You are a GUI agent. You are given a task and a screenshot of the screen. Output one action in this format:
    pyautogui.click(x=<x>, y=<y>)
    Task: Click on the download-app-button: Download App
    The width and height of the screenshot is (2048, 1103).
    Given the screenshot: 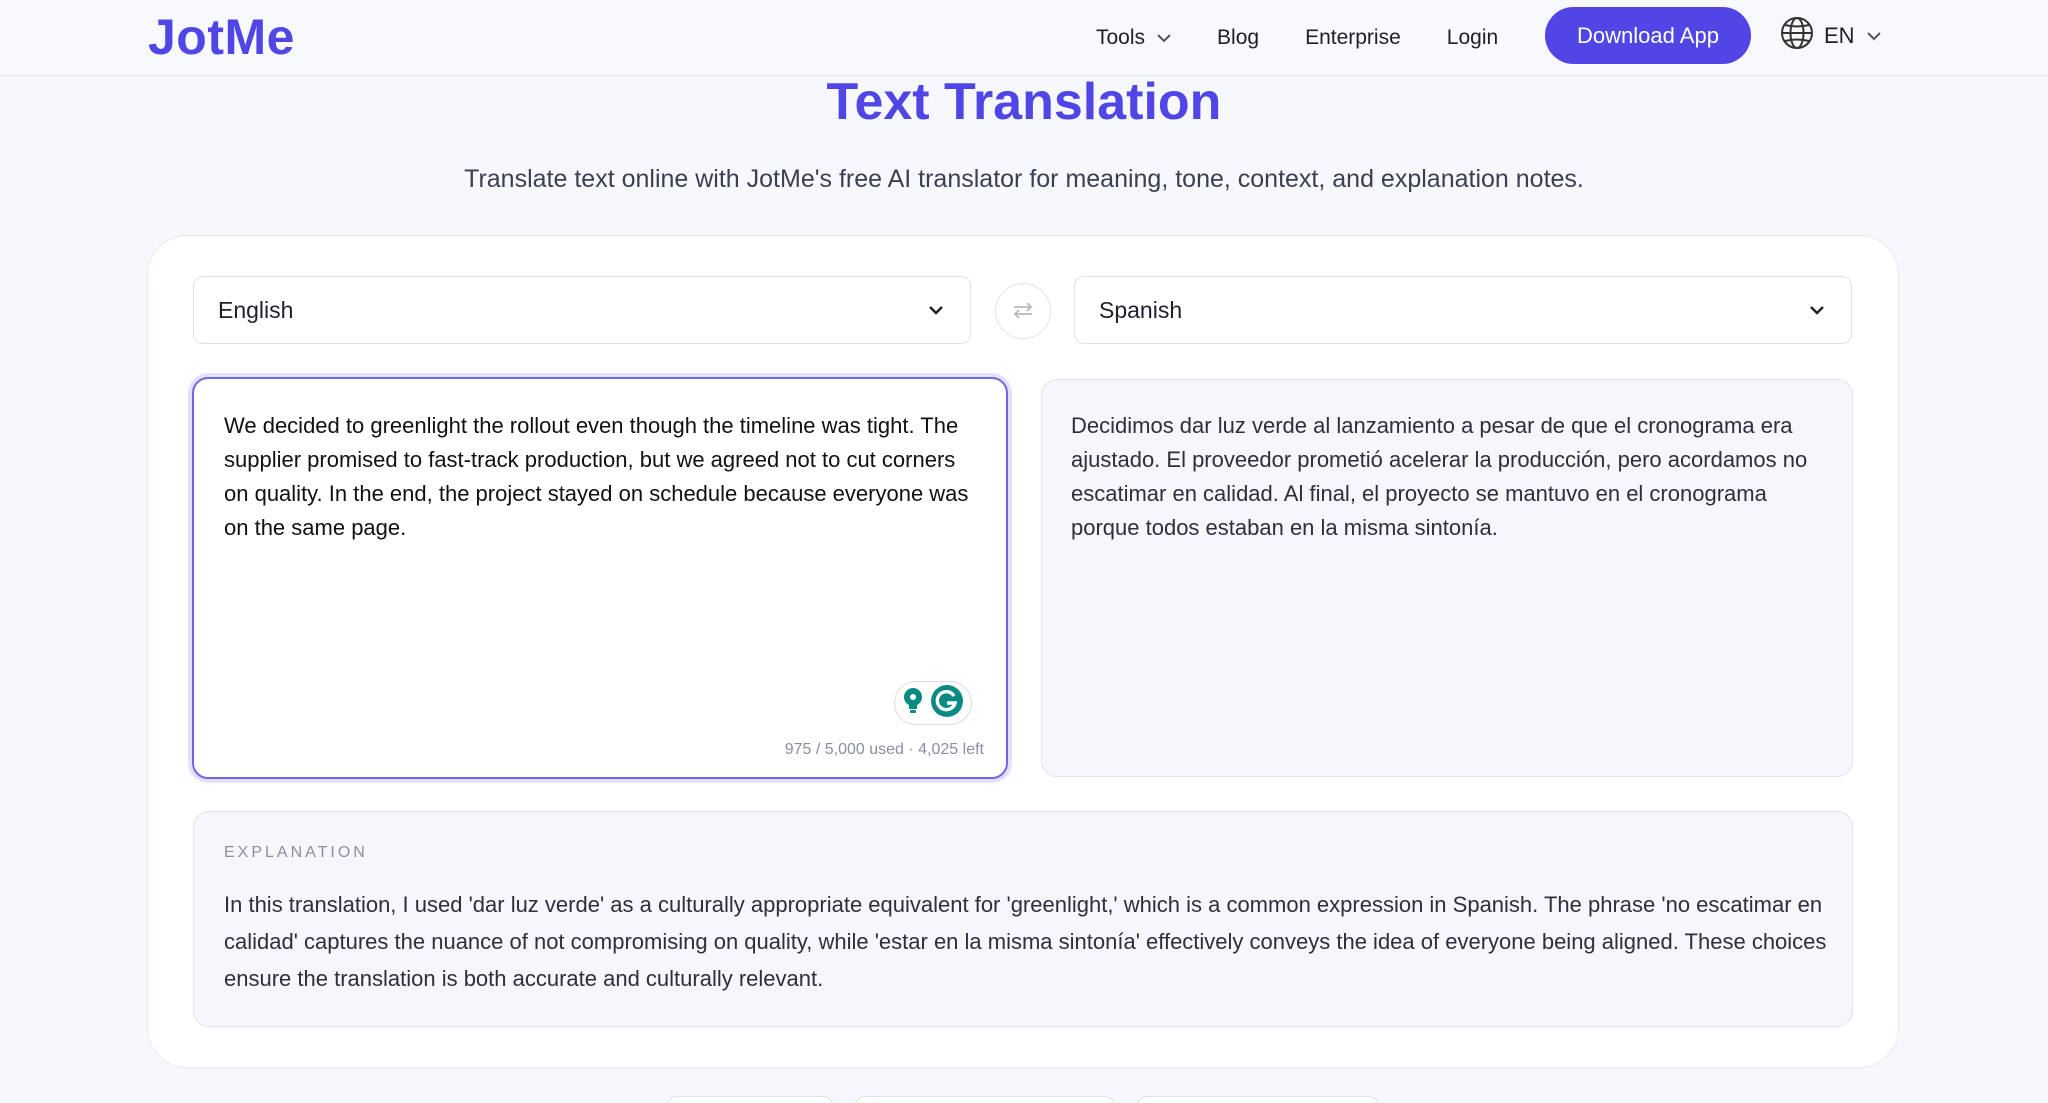 What is the action you would take?
    pyautogui.click(x=1648, y=35)
    